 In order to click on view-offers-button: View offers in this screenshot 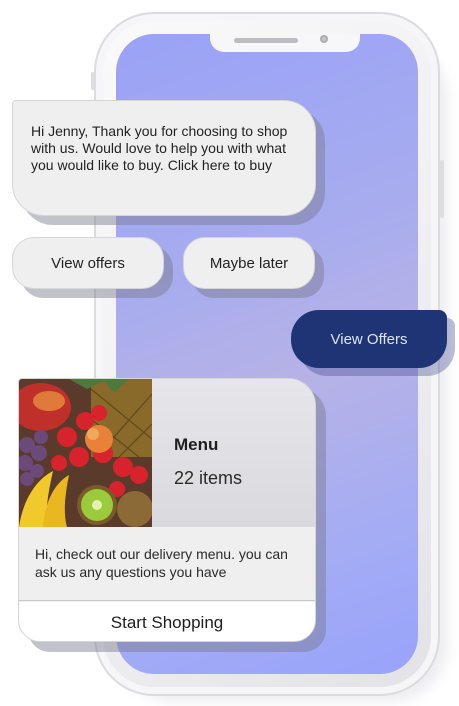, I will do `click(88, 263)`.